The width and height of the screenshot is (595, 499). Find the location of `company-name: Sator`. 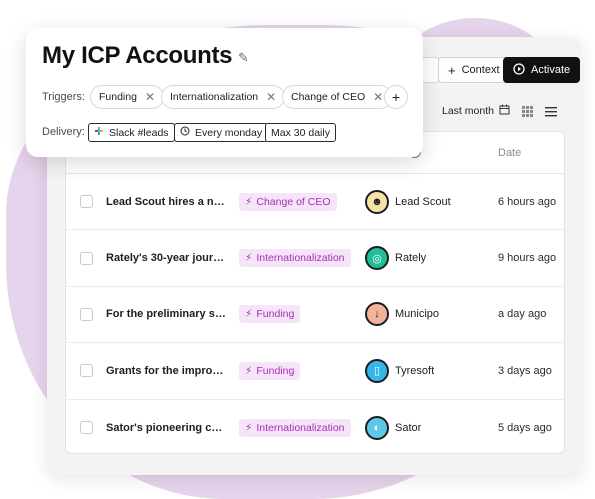

company-name: Sator is located at coordinates (408, 427).